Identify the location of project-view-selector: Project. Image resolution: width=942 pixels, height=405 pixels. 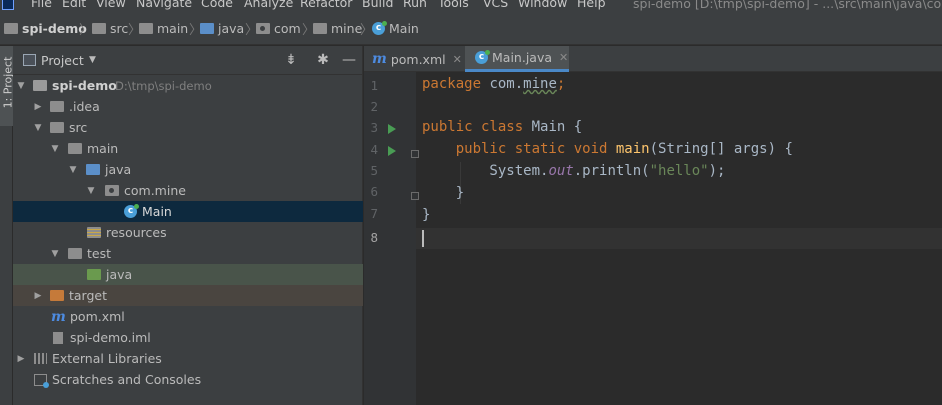
(62, 60).